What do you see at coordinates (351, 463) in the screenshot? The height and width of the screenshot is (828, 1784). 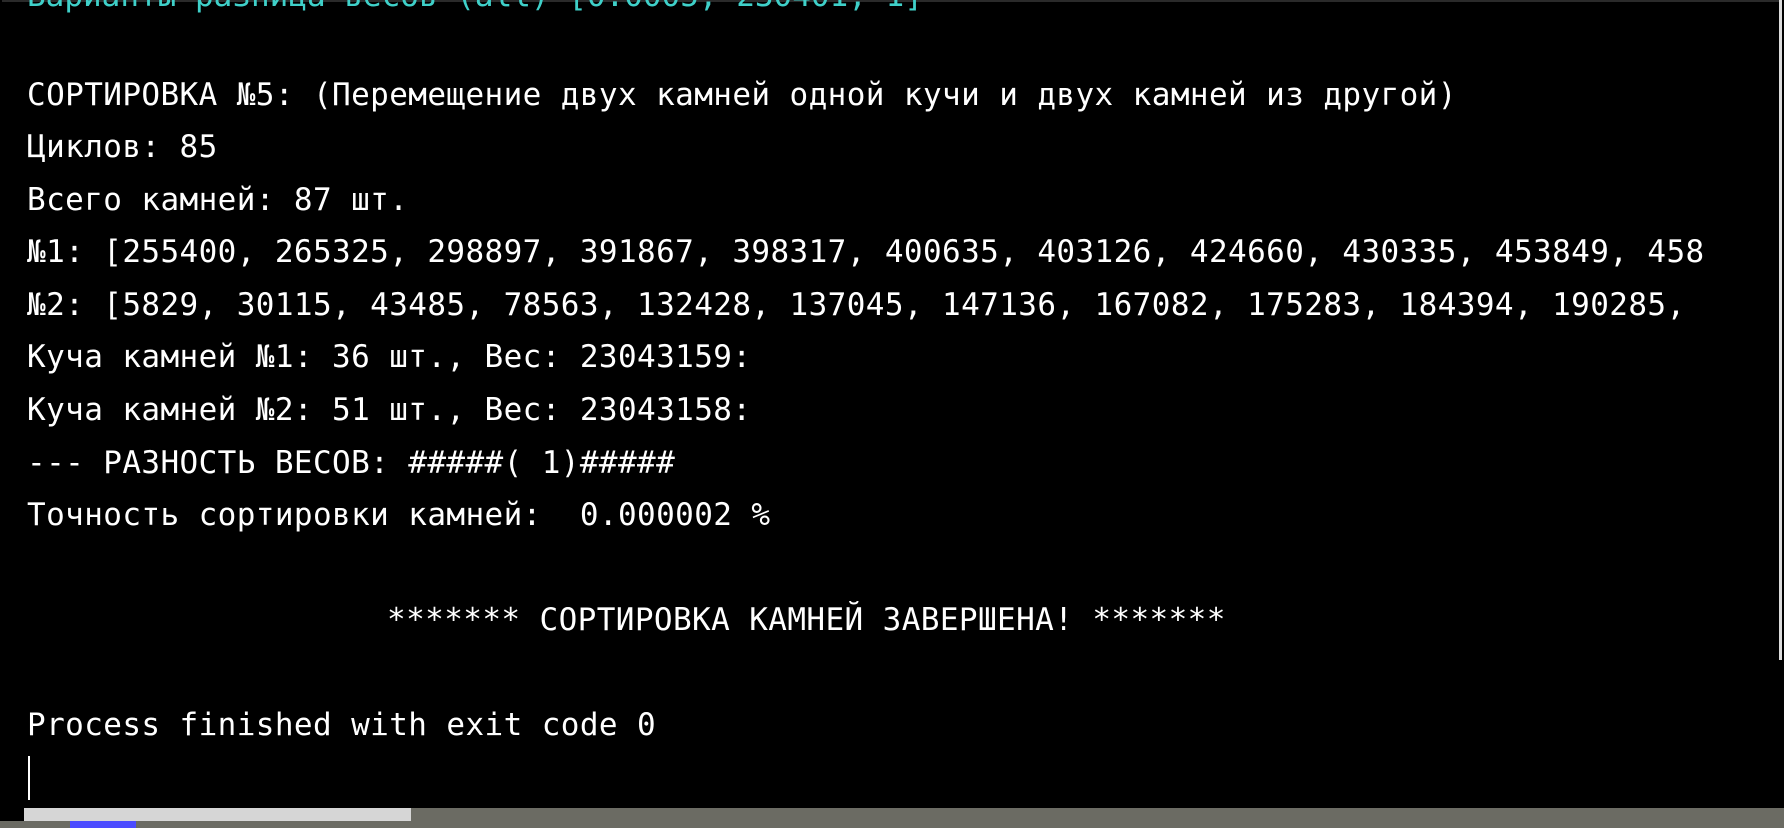 I see `weight-difference-line: --- РАЗНОСТЬ ВЕСОВ: #####( 1)#####` at bounding box center [351, 463].